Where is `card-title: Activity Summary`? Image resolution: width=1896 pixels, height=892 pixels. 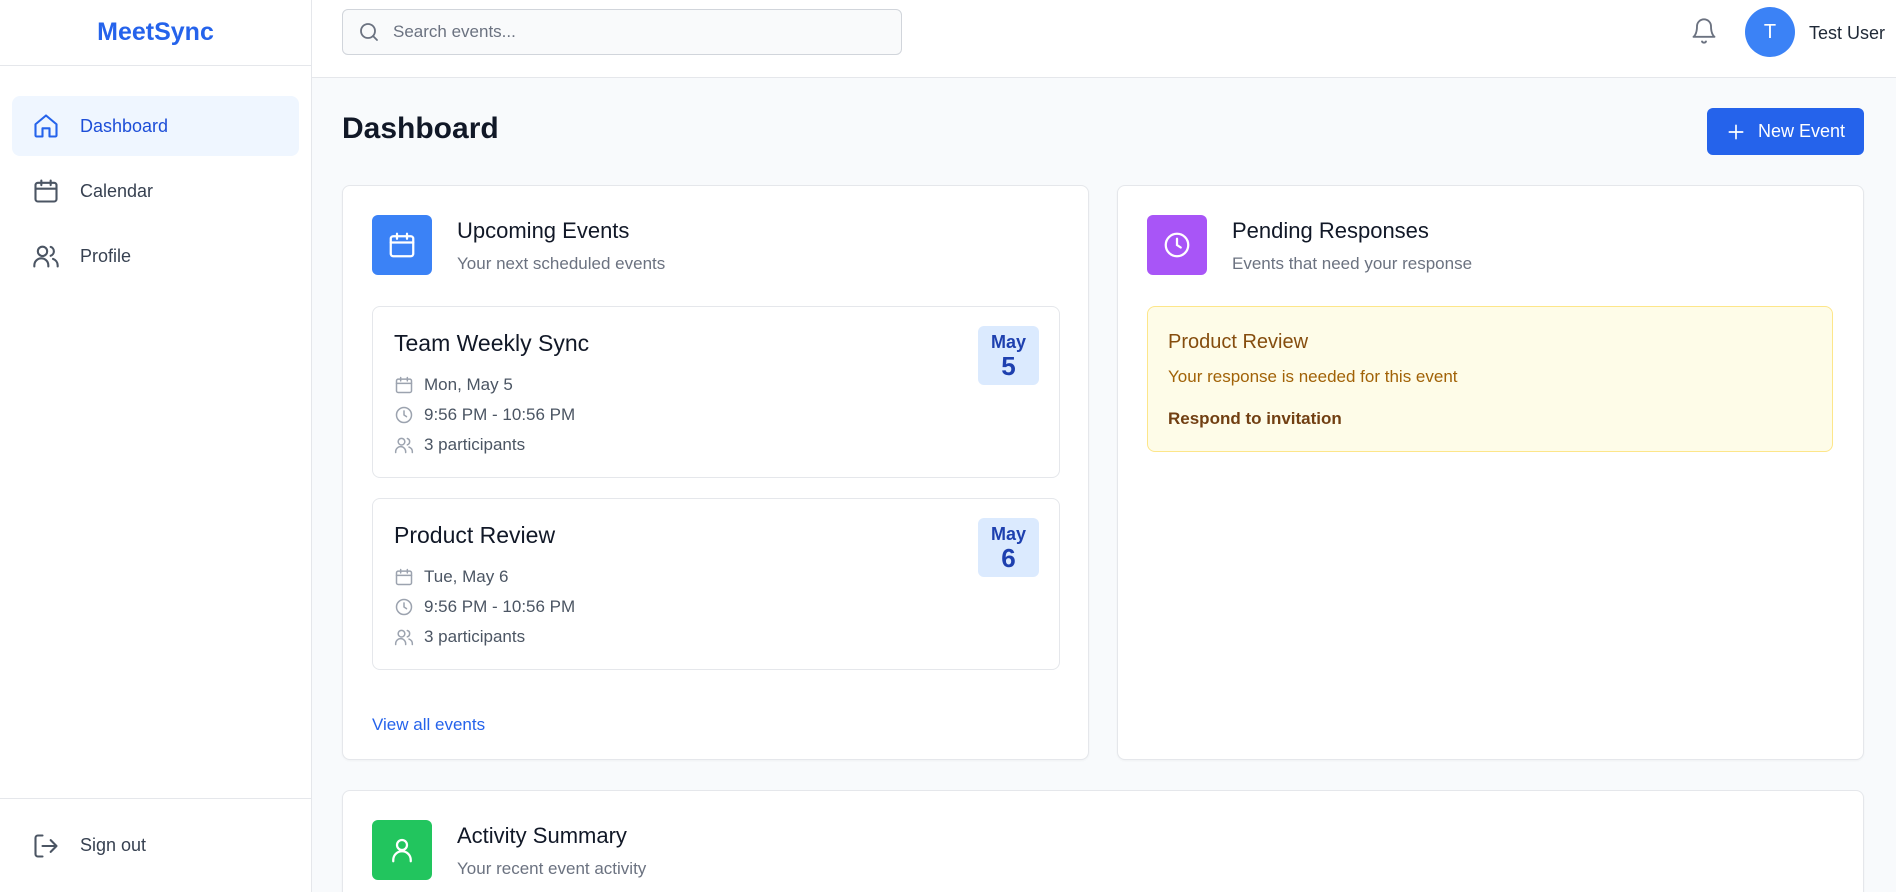 card-title: Activity Summary is located at coordinates (542, 835).